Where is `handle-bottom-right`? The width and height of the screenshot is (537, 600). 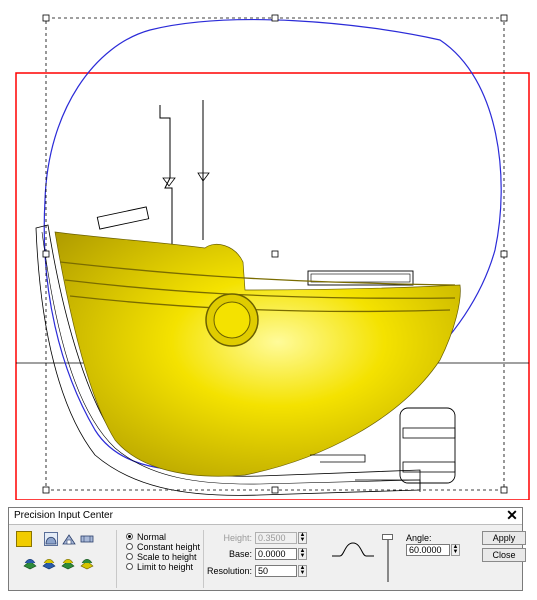 handle-bottom-right is located at coordinates (504, 490).